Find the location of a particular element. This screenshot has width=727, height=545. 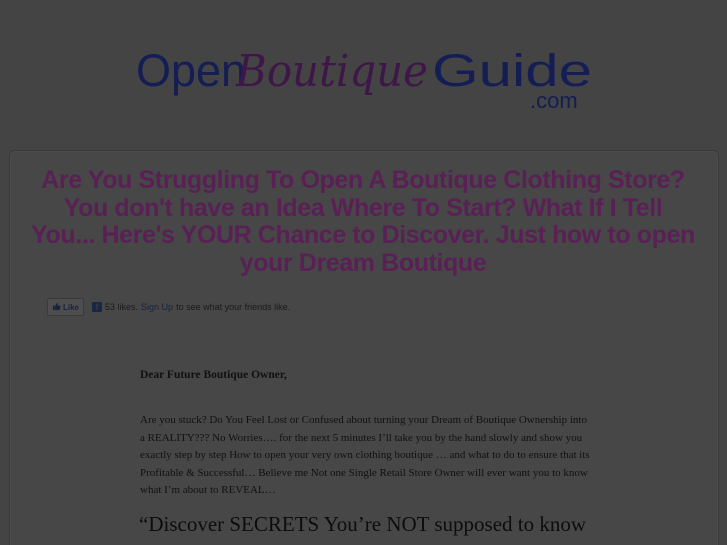

logo-dotcom-text: .com is located at coordinates (554, 100).